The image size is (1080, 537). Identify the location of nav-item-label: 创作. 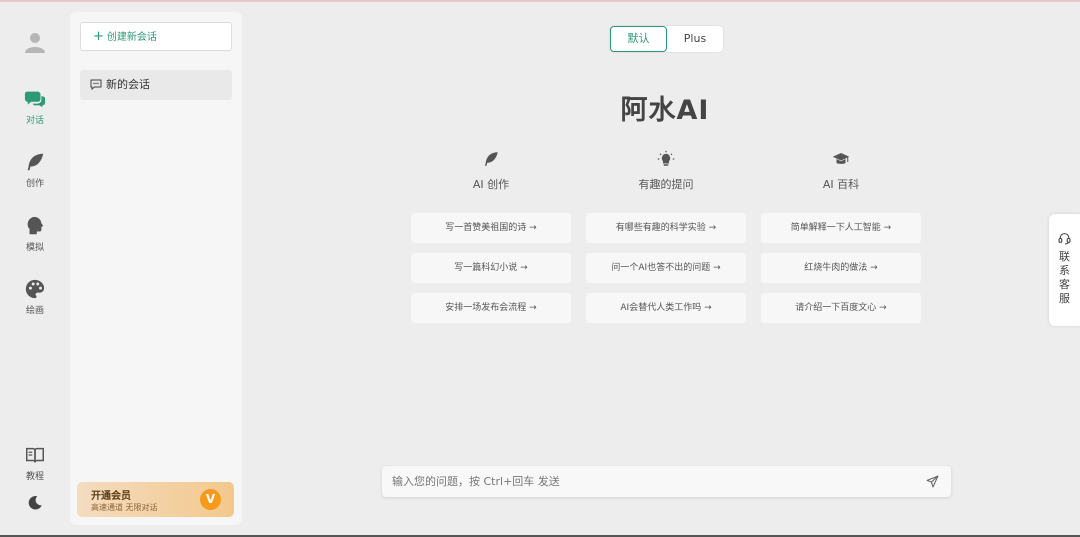
(34, 184).